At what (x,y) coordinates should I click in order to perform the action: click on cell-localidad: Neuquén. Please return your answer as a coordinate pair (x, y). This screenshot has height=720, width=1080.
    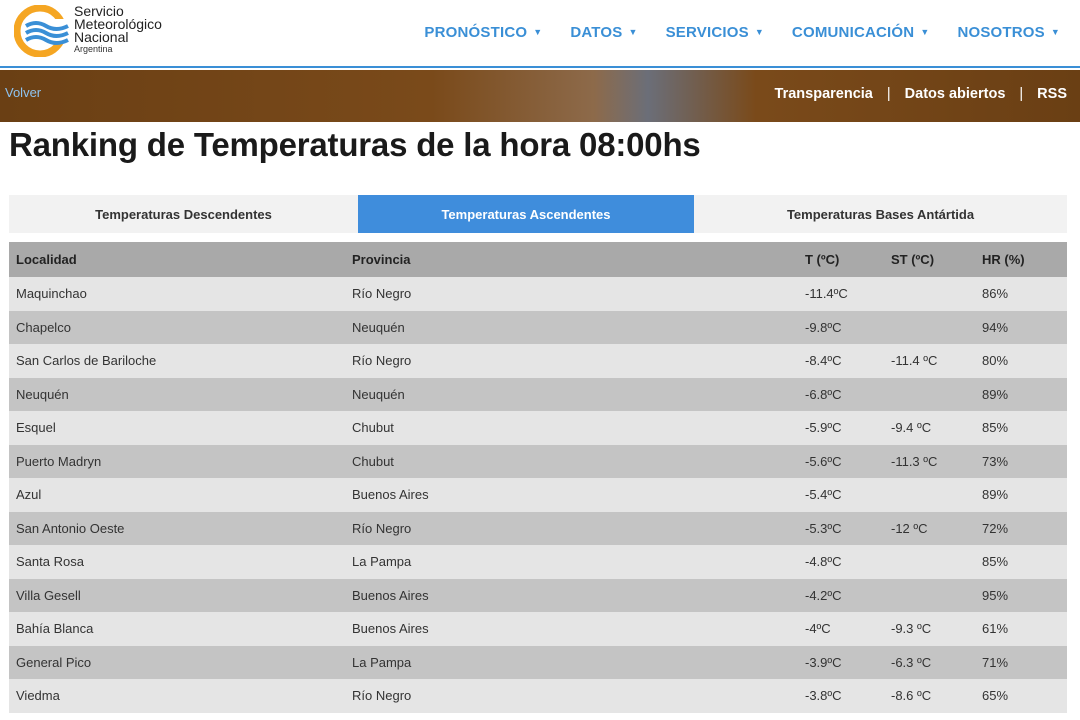
    Looking at the image, I should click on (42, 394).